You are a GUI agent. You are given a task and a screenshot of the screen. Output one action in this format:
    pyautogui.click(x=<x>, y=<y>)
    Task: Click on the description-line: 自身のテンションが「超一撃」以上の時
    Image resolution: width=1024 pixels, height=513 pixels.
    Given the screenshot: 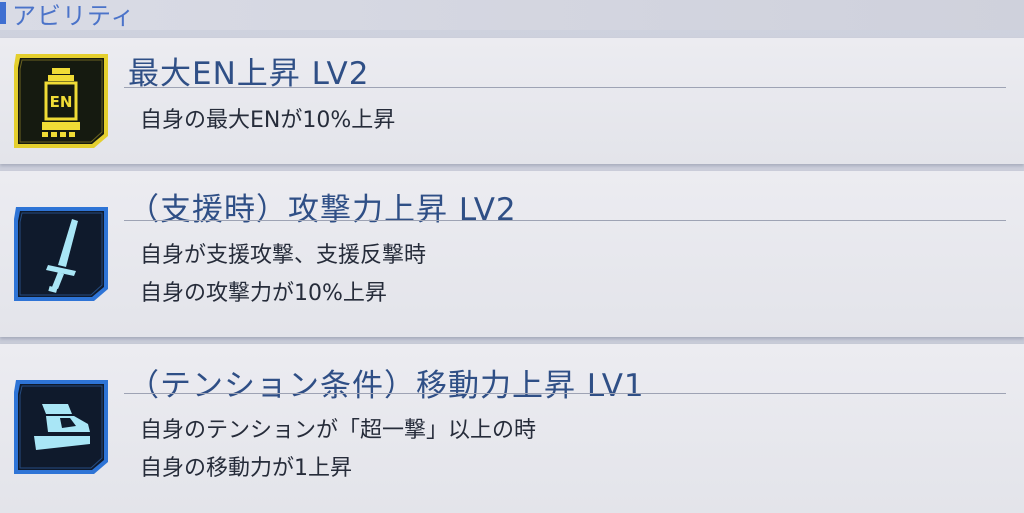 What is the action you would take?
    pyautogui.click(x=338, y=430)
    